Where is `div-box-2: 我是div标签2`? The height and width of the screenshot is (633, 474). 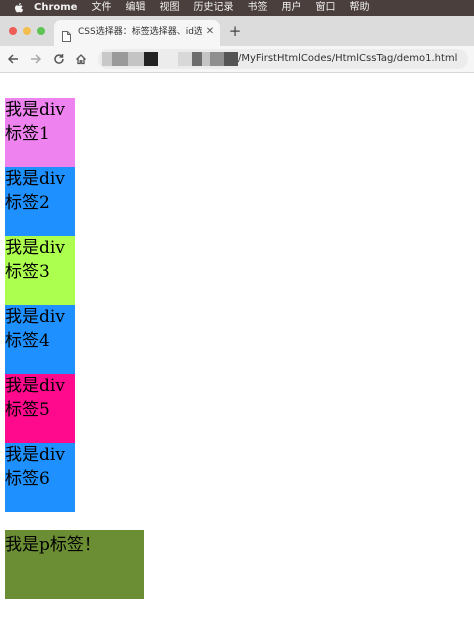
div-box-2: 我是div标签2 is located at coordinates (40, 201).